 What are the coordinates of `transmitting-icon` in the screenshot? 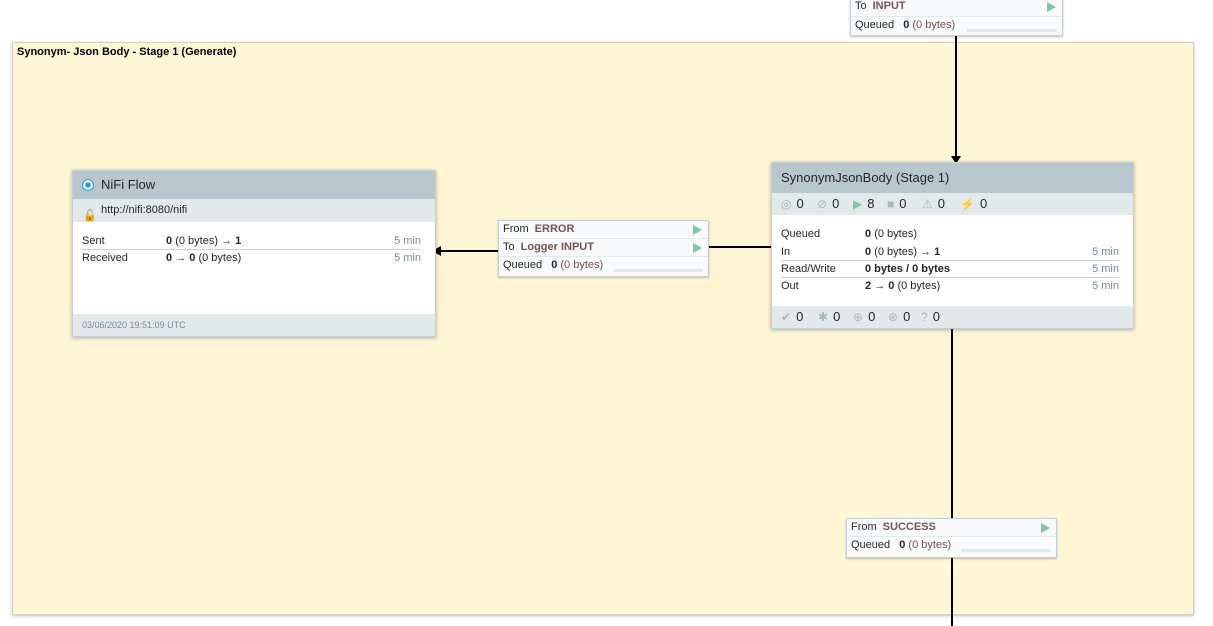 It's located at (88, 185).